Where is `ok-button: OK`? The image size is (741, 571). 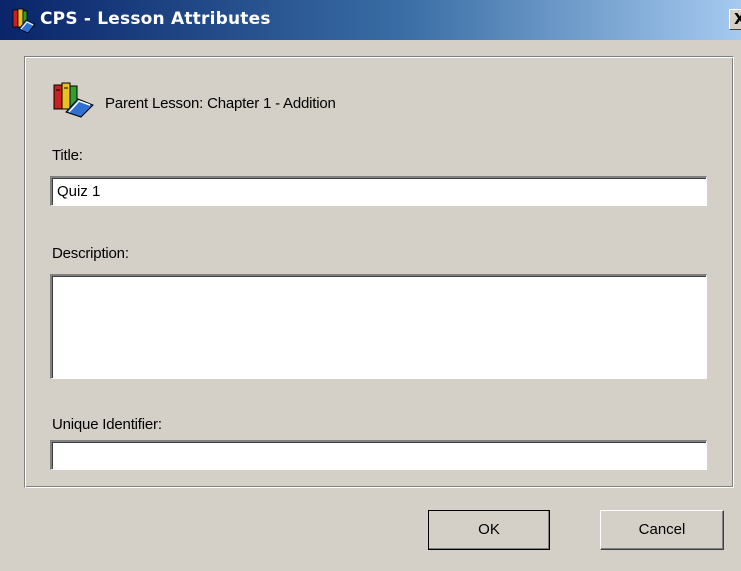
ok-button: OK is located at coordinates (489, 530).